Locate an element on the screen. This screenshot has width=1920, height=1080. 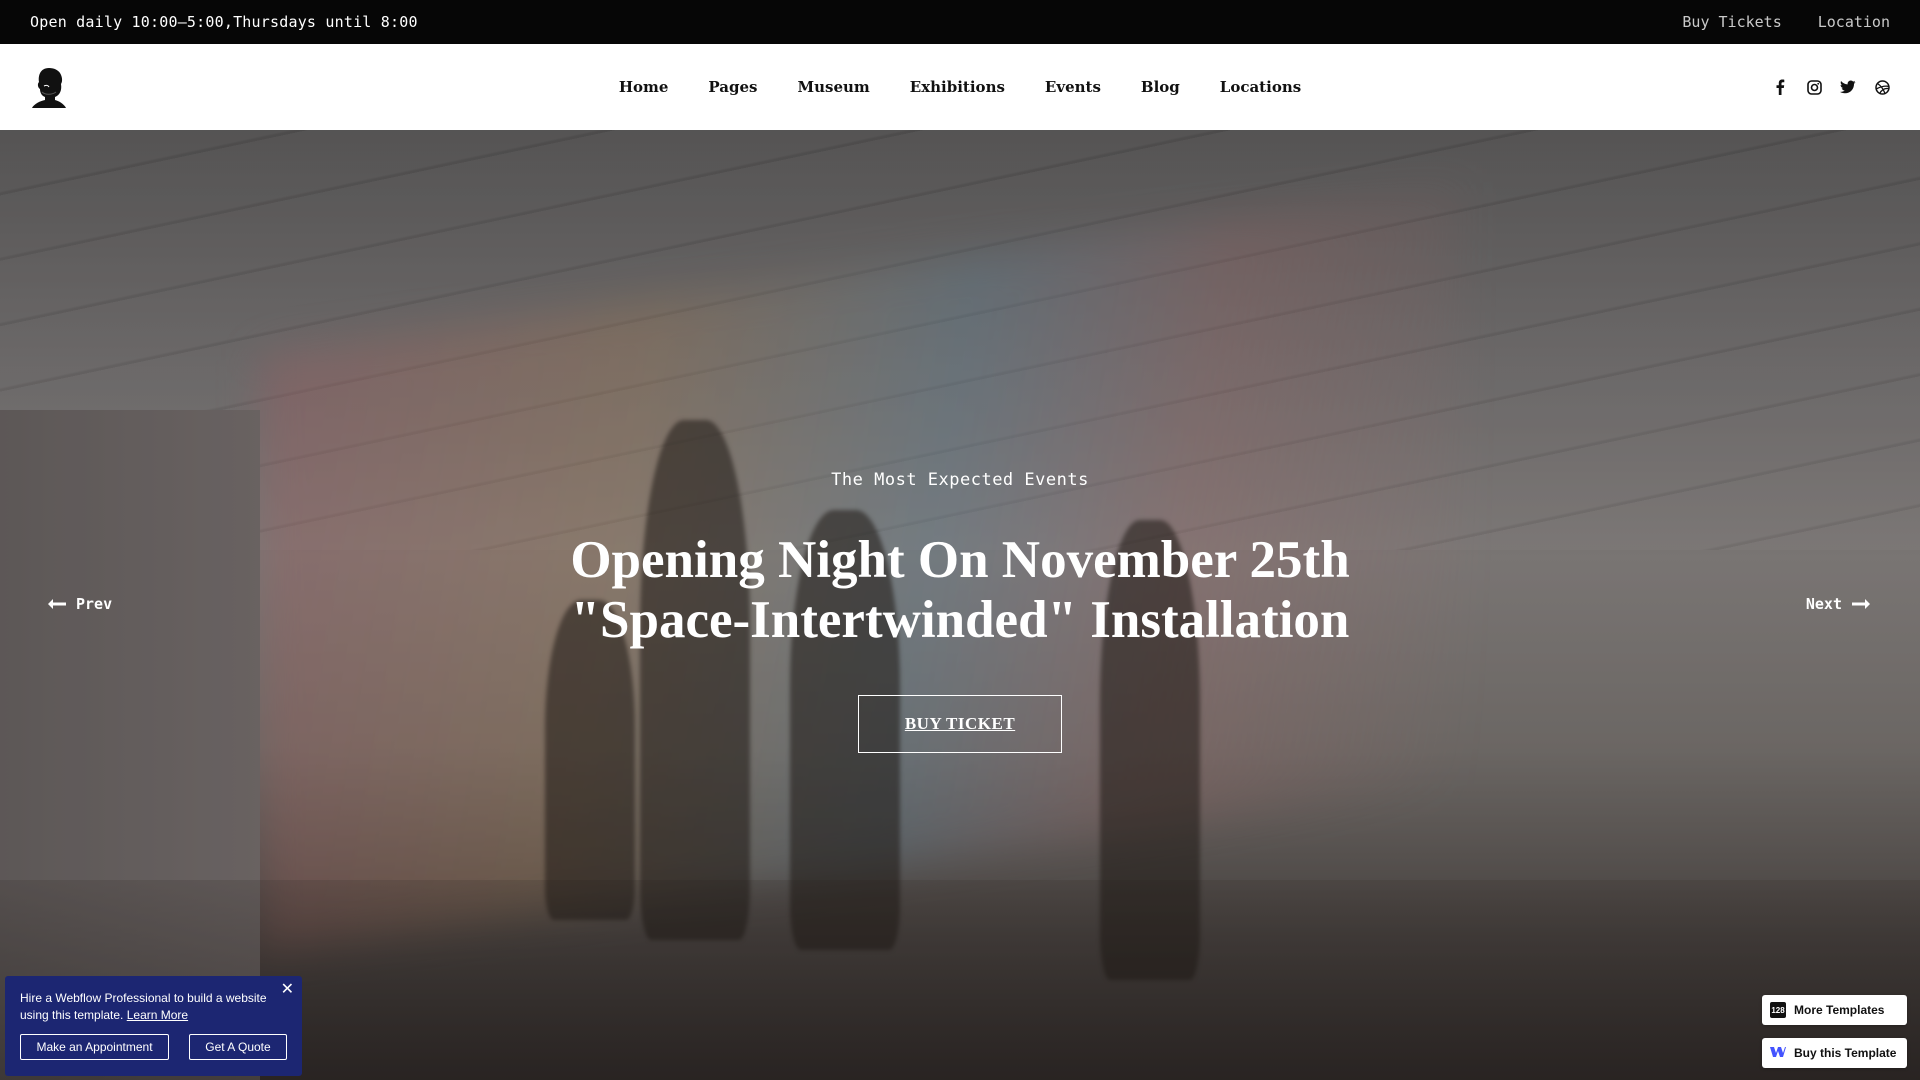
close-icon: ✕ is located at coordinates (287, 989).